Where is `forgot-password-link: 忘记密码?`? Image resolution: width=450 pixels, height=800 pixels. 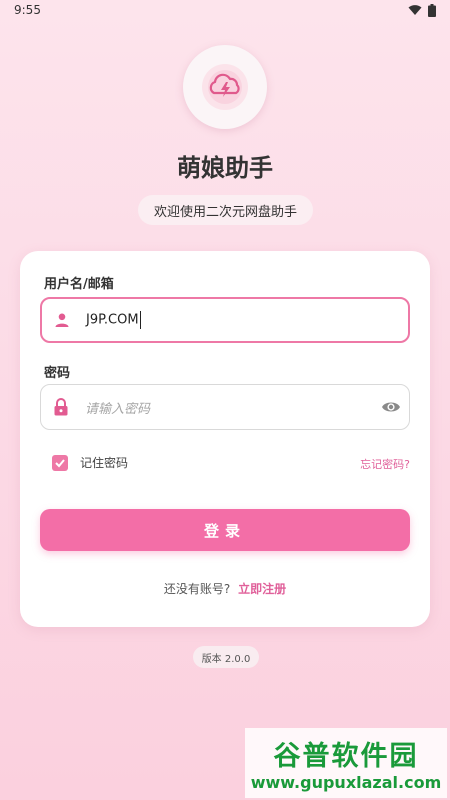
forgot-password-link: 忘记密码? is located at coordinates (385, 464).